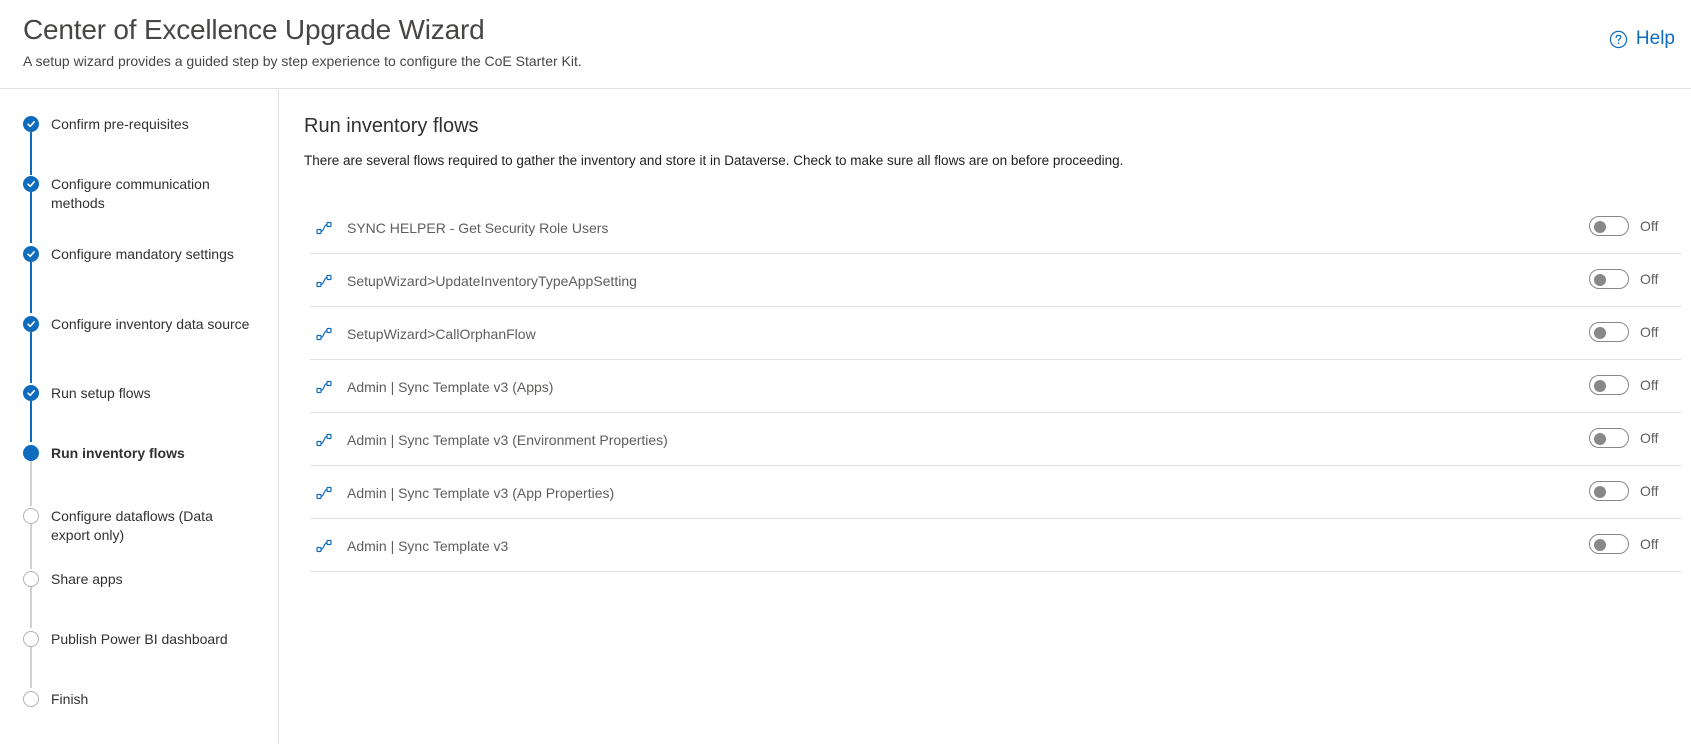 The image size is (1691, 744). I want to click on step-label: Run setup flows, so click(101, 393).